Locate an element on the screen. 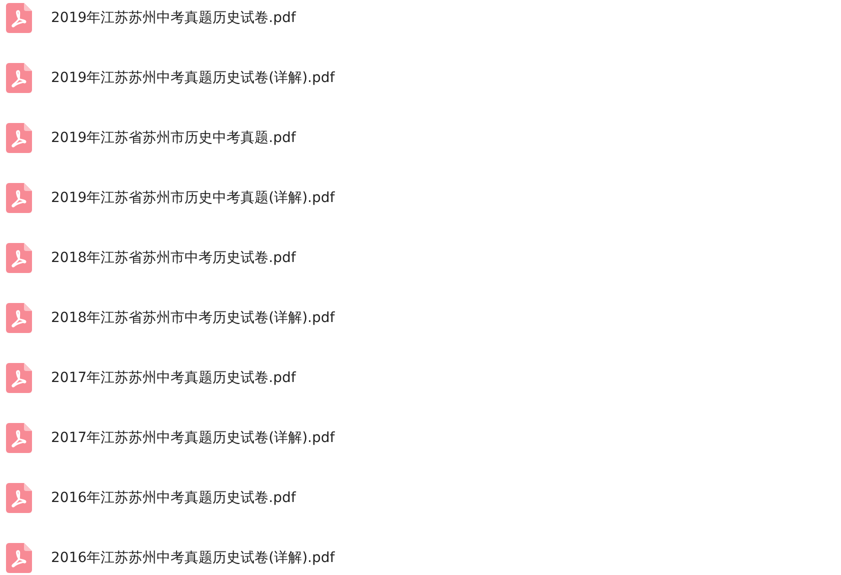  file-name: 2018年江苏省苏州市中考历史试卷.pdf is located at coordinates (173, 258).